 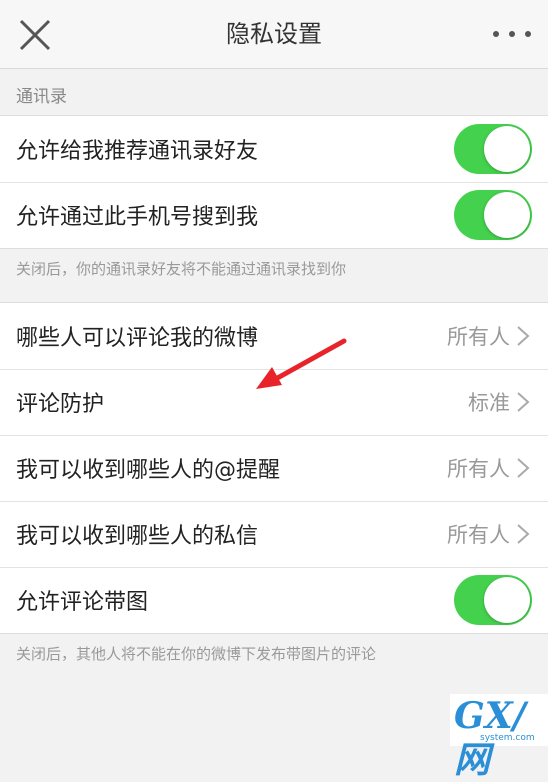 I want to click on image-comment-toggle, so click(x=493, y=600).